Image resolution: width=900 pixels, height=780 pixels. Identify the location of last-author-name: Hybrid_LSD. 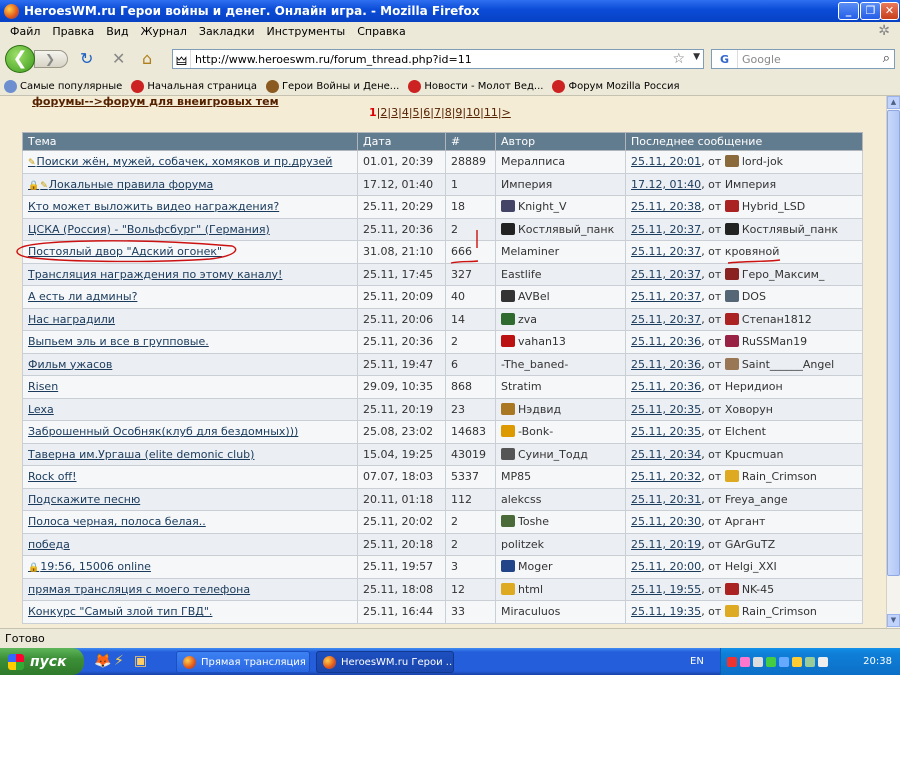
(773, 206).